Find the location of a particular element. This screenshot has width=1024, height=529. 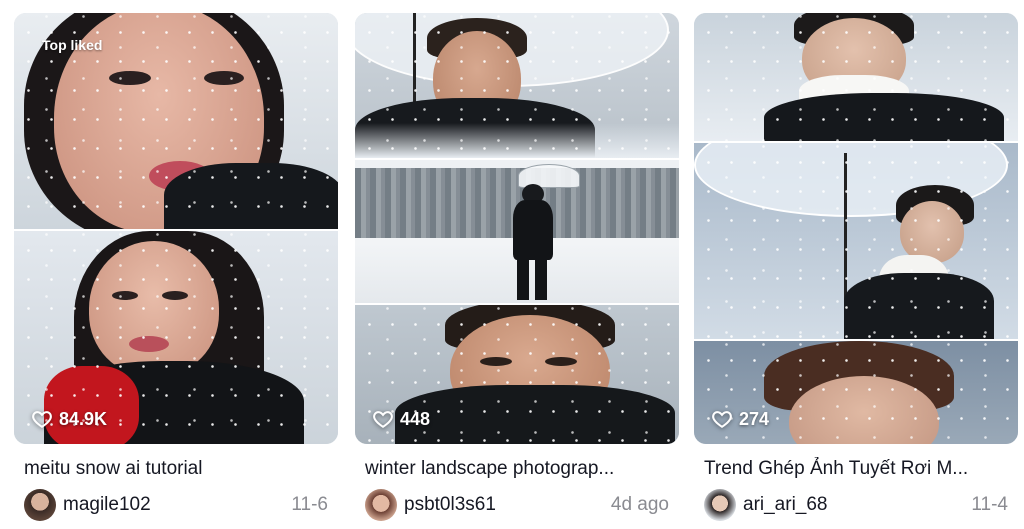

like-count: 274 is located at coordinates (740, 419).